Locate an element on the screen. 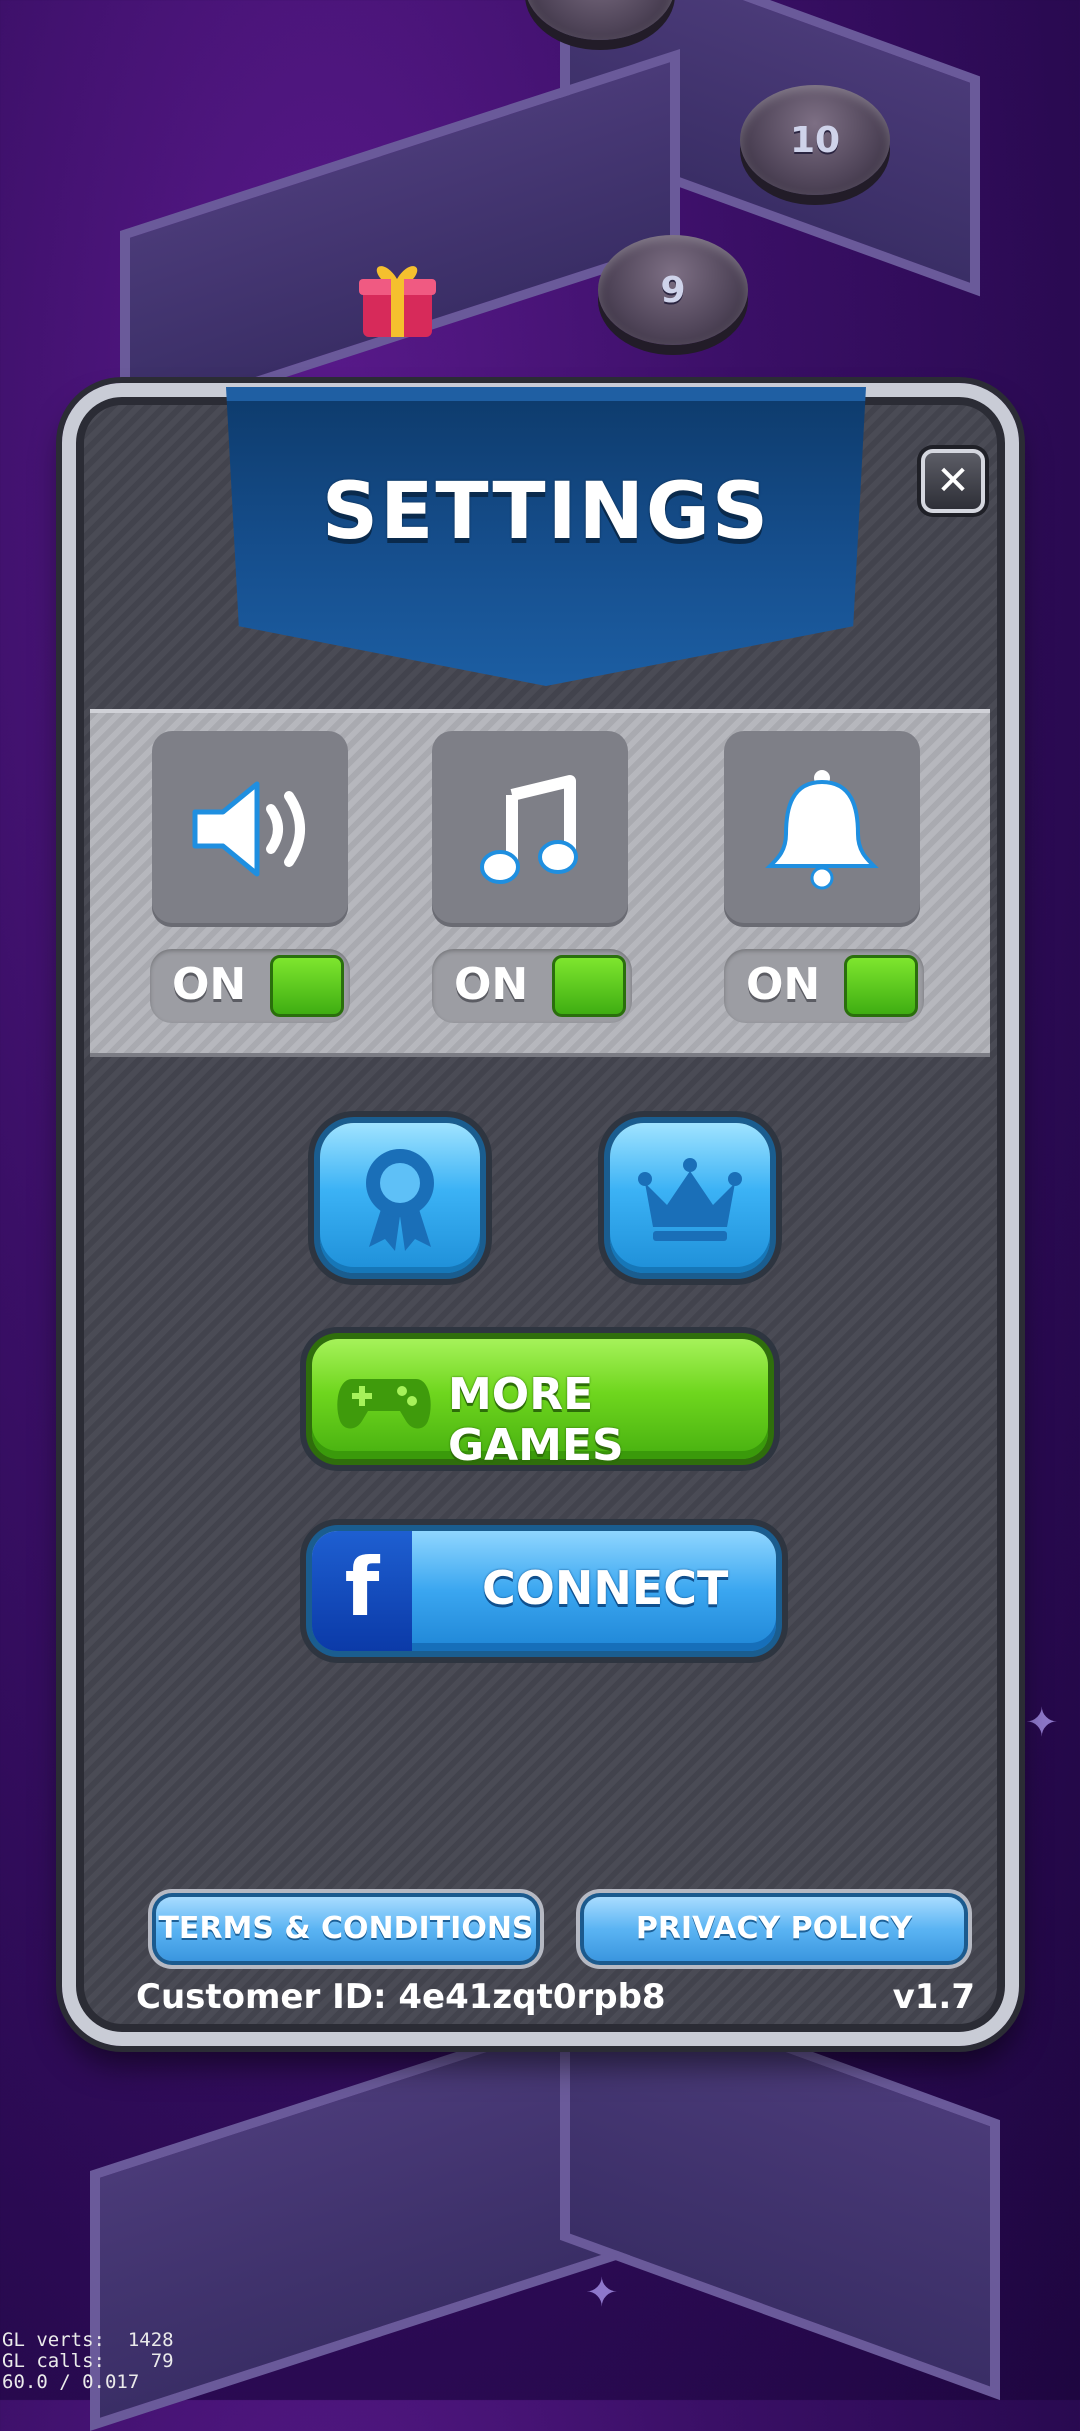  gift-box-icon is located at coordinates (397, 297).